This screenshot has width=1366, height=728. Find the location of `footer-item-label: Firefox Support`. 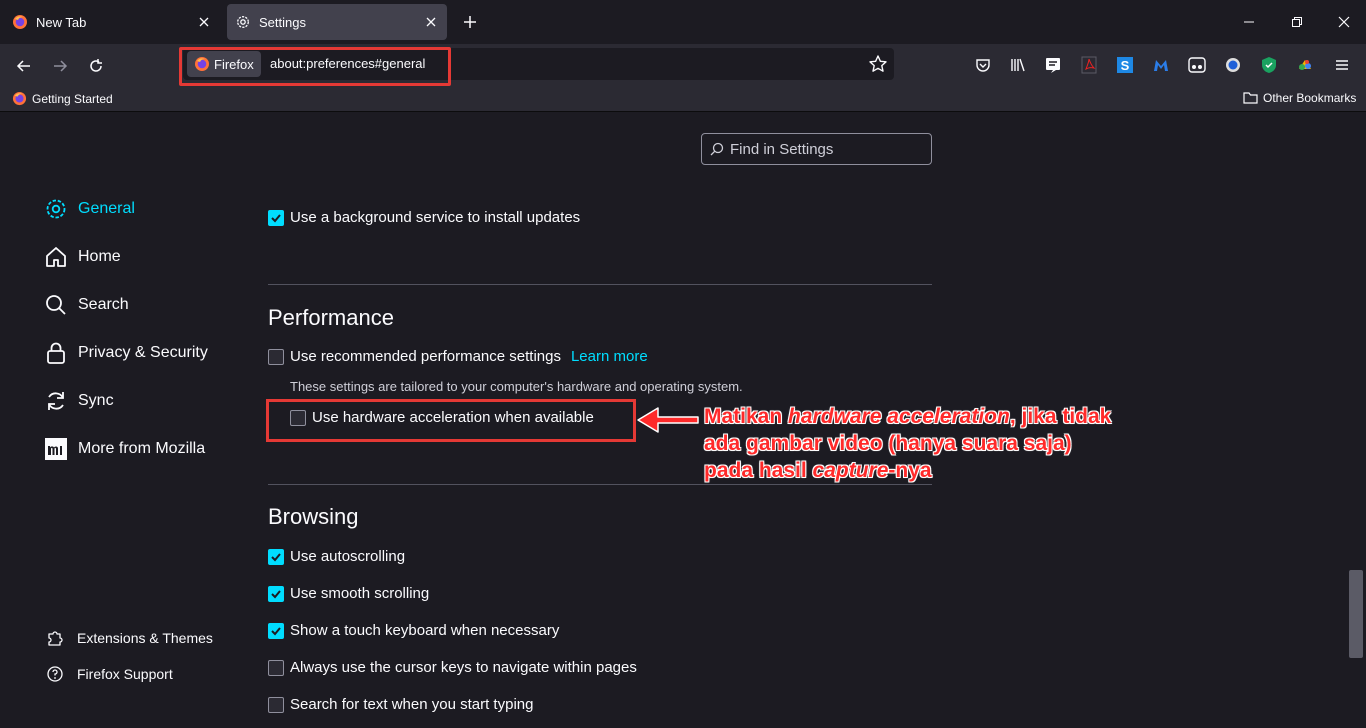

footer-item-label: Firefox Support is located at coordinates (125, 674).